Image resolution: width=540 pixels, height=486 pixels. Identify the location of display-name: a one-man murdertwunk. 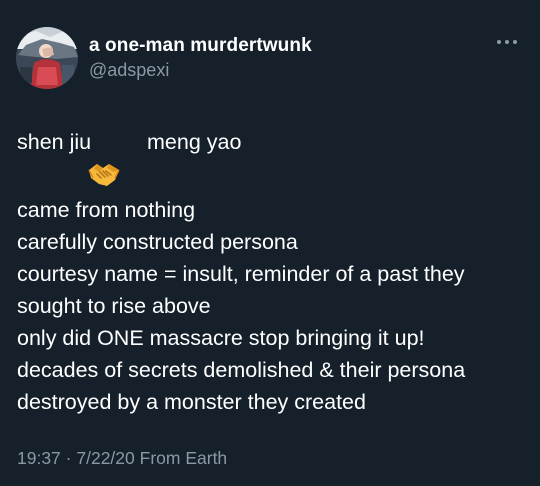
(200, 46).